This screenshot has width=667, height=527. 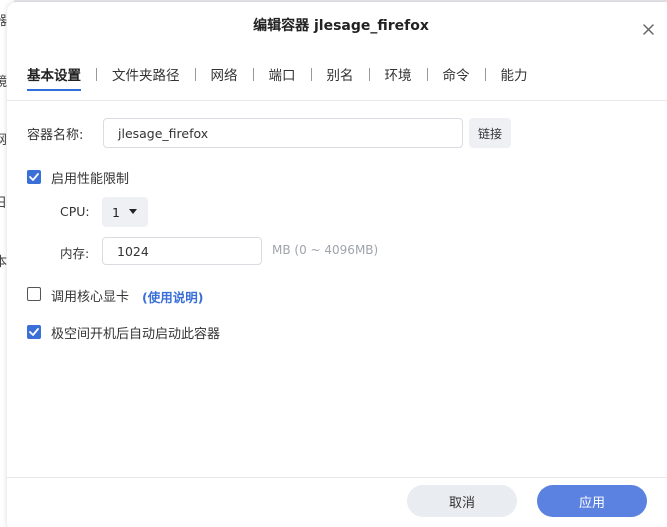 I want to click on autostart-checkbox, so click(x=34, y=332).